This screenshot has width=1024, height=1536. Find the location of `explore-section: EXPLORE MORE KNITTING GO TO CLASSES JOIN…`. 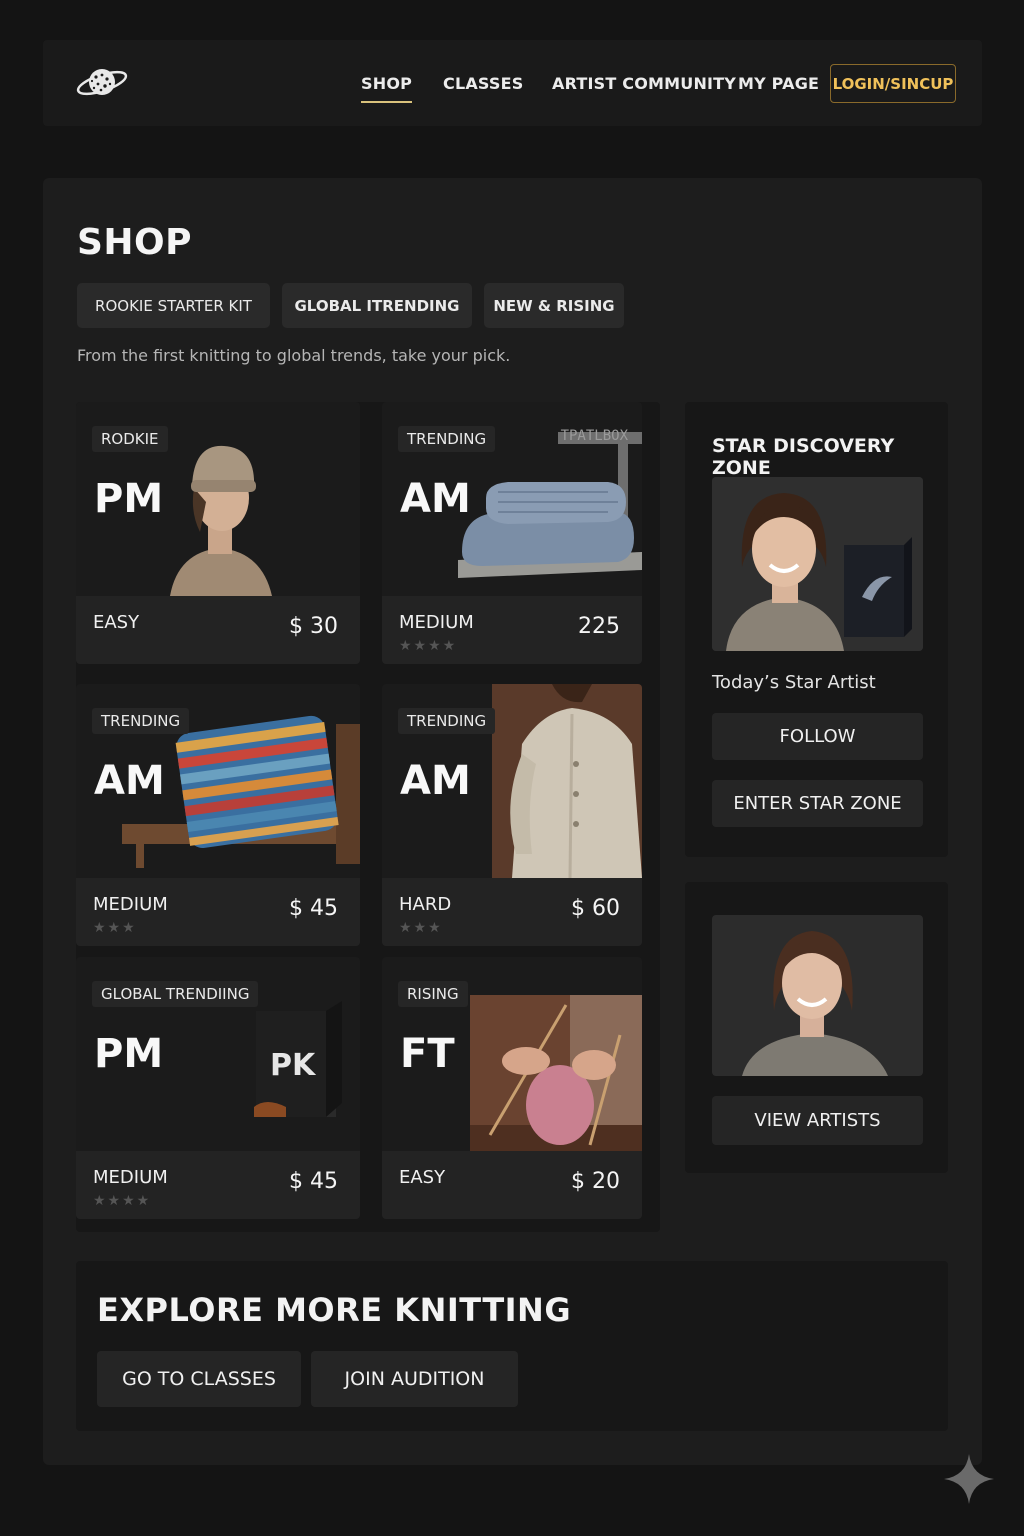

explore-section: EXPLORE MORE KNITTING GO TO CLASSES JOIN… is located at coordinates (512, 1346).